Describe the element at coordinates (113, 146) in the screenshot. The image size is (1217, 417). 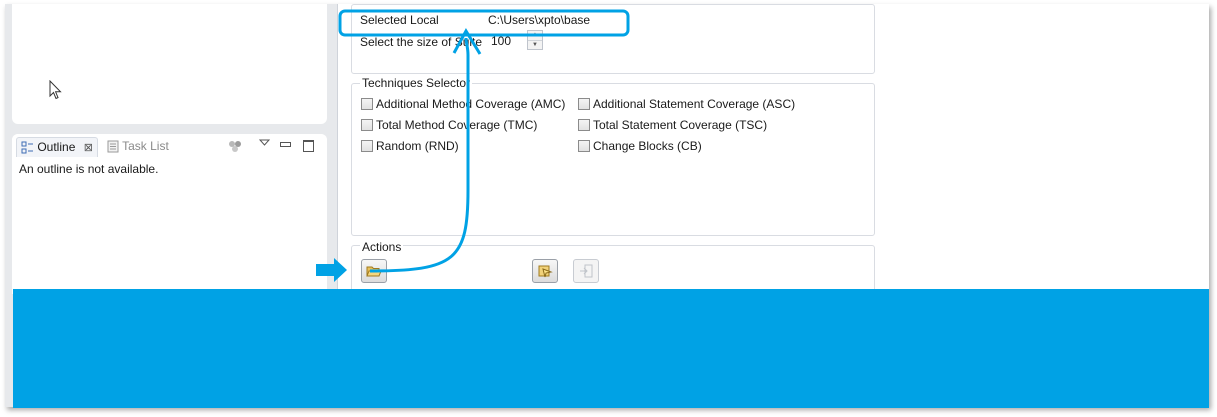
I see `task-list-icon` at that location.